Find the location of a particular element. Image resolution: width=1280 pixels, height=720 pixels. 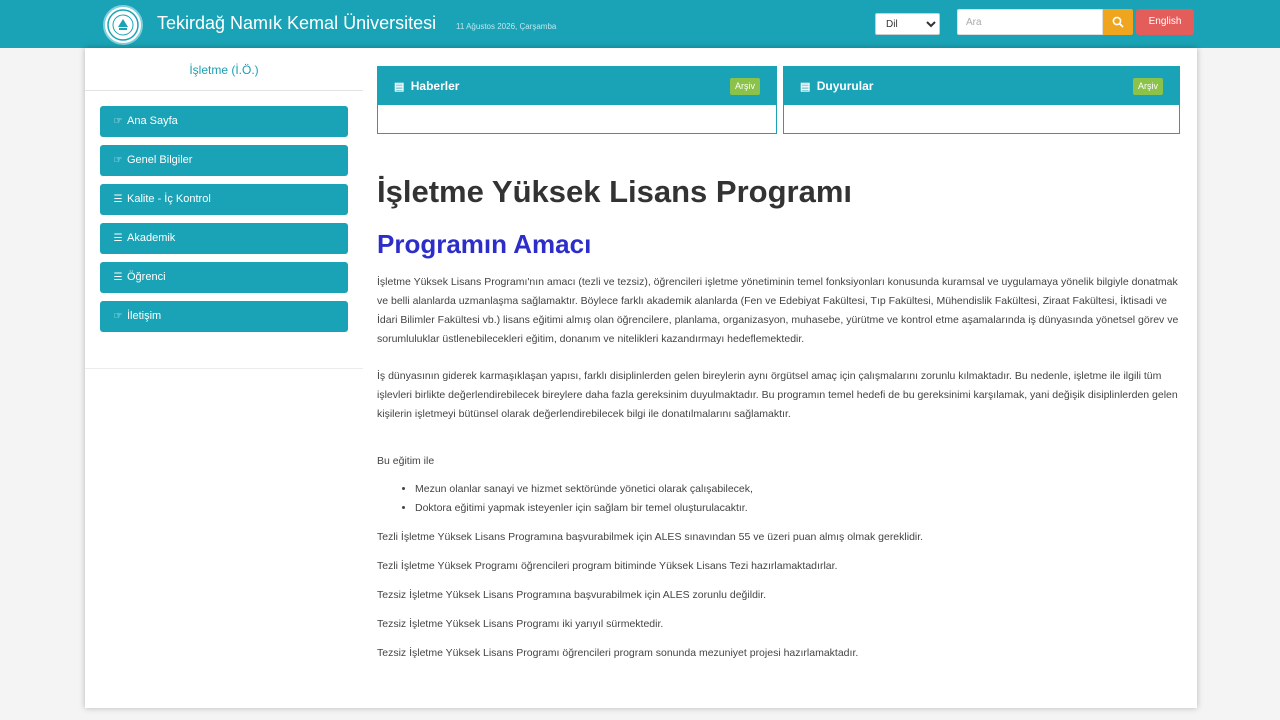

sidebar-bottom-divider is located at coordinates (224, 368).